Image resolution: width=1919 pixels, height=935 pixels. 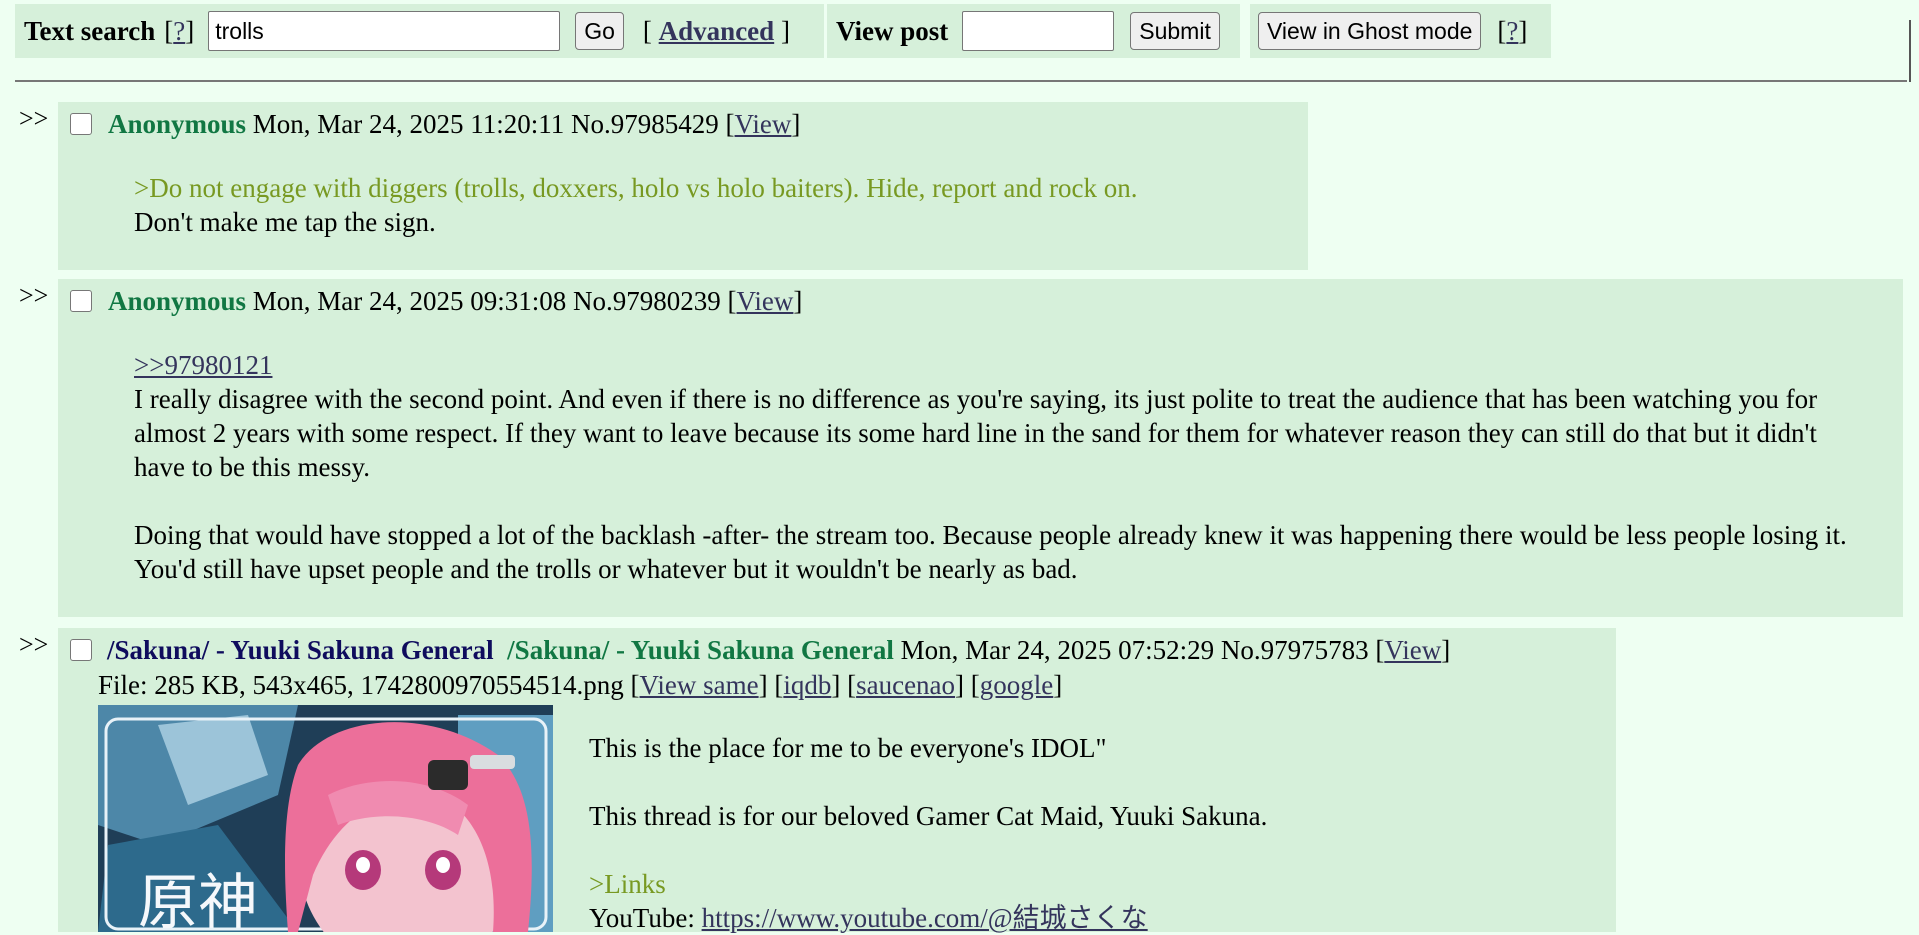 I want to click on text-search-help: [?], so click(x=179, y=31).